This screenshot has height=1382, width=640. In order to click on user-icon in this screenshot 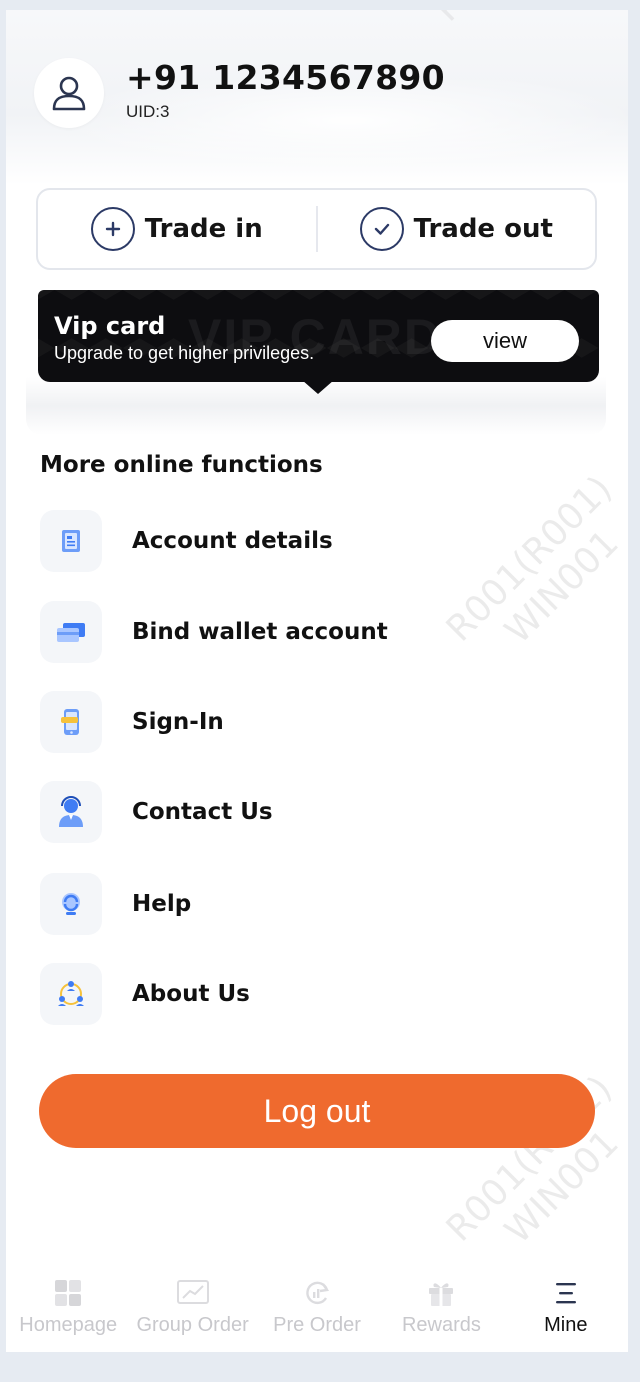, I will do `click(69, 93)`.